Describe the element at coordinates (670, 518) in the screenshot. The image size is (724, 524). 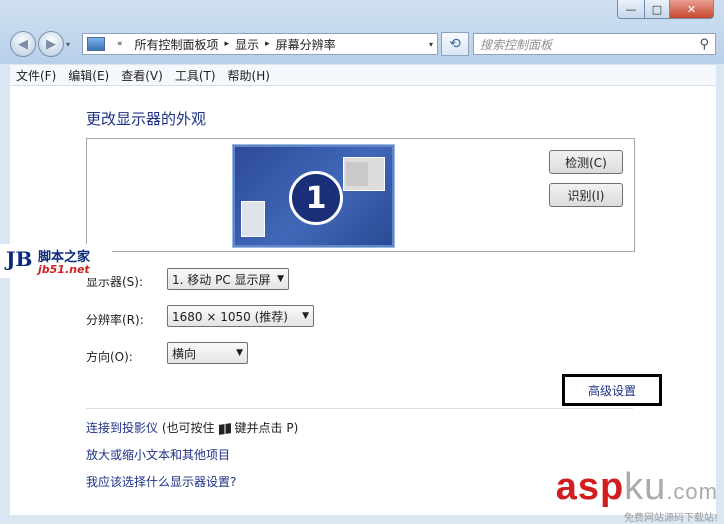
I see `aspku-tagline: 免费网站源码下载站!` at that location.